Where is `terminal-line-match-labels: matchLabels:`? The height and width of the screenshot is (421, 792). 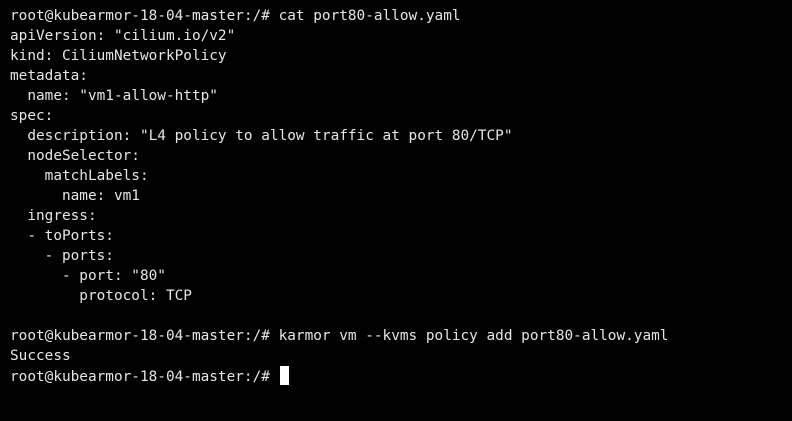 terminal-line-match-labels: matchLabels: is located at coordinates (79, 176).